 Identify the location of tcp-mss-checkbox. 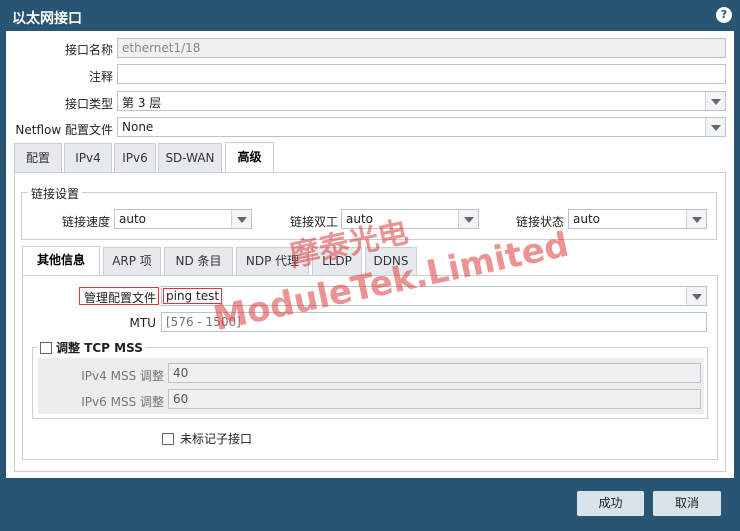
(46, 347).